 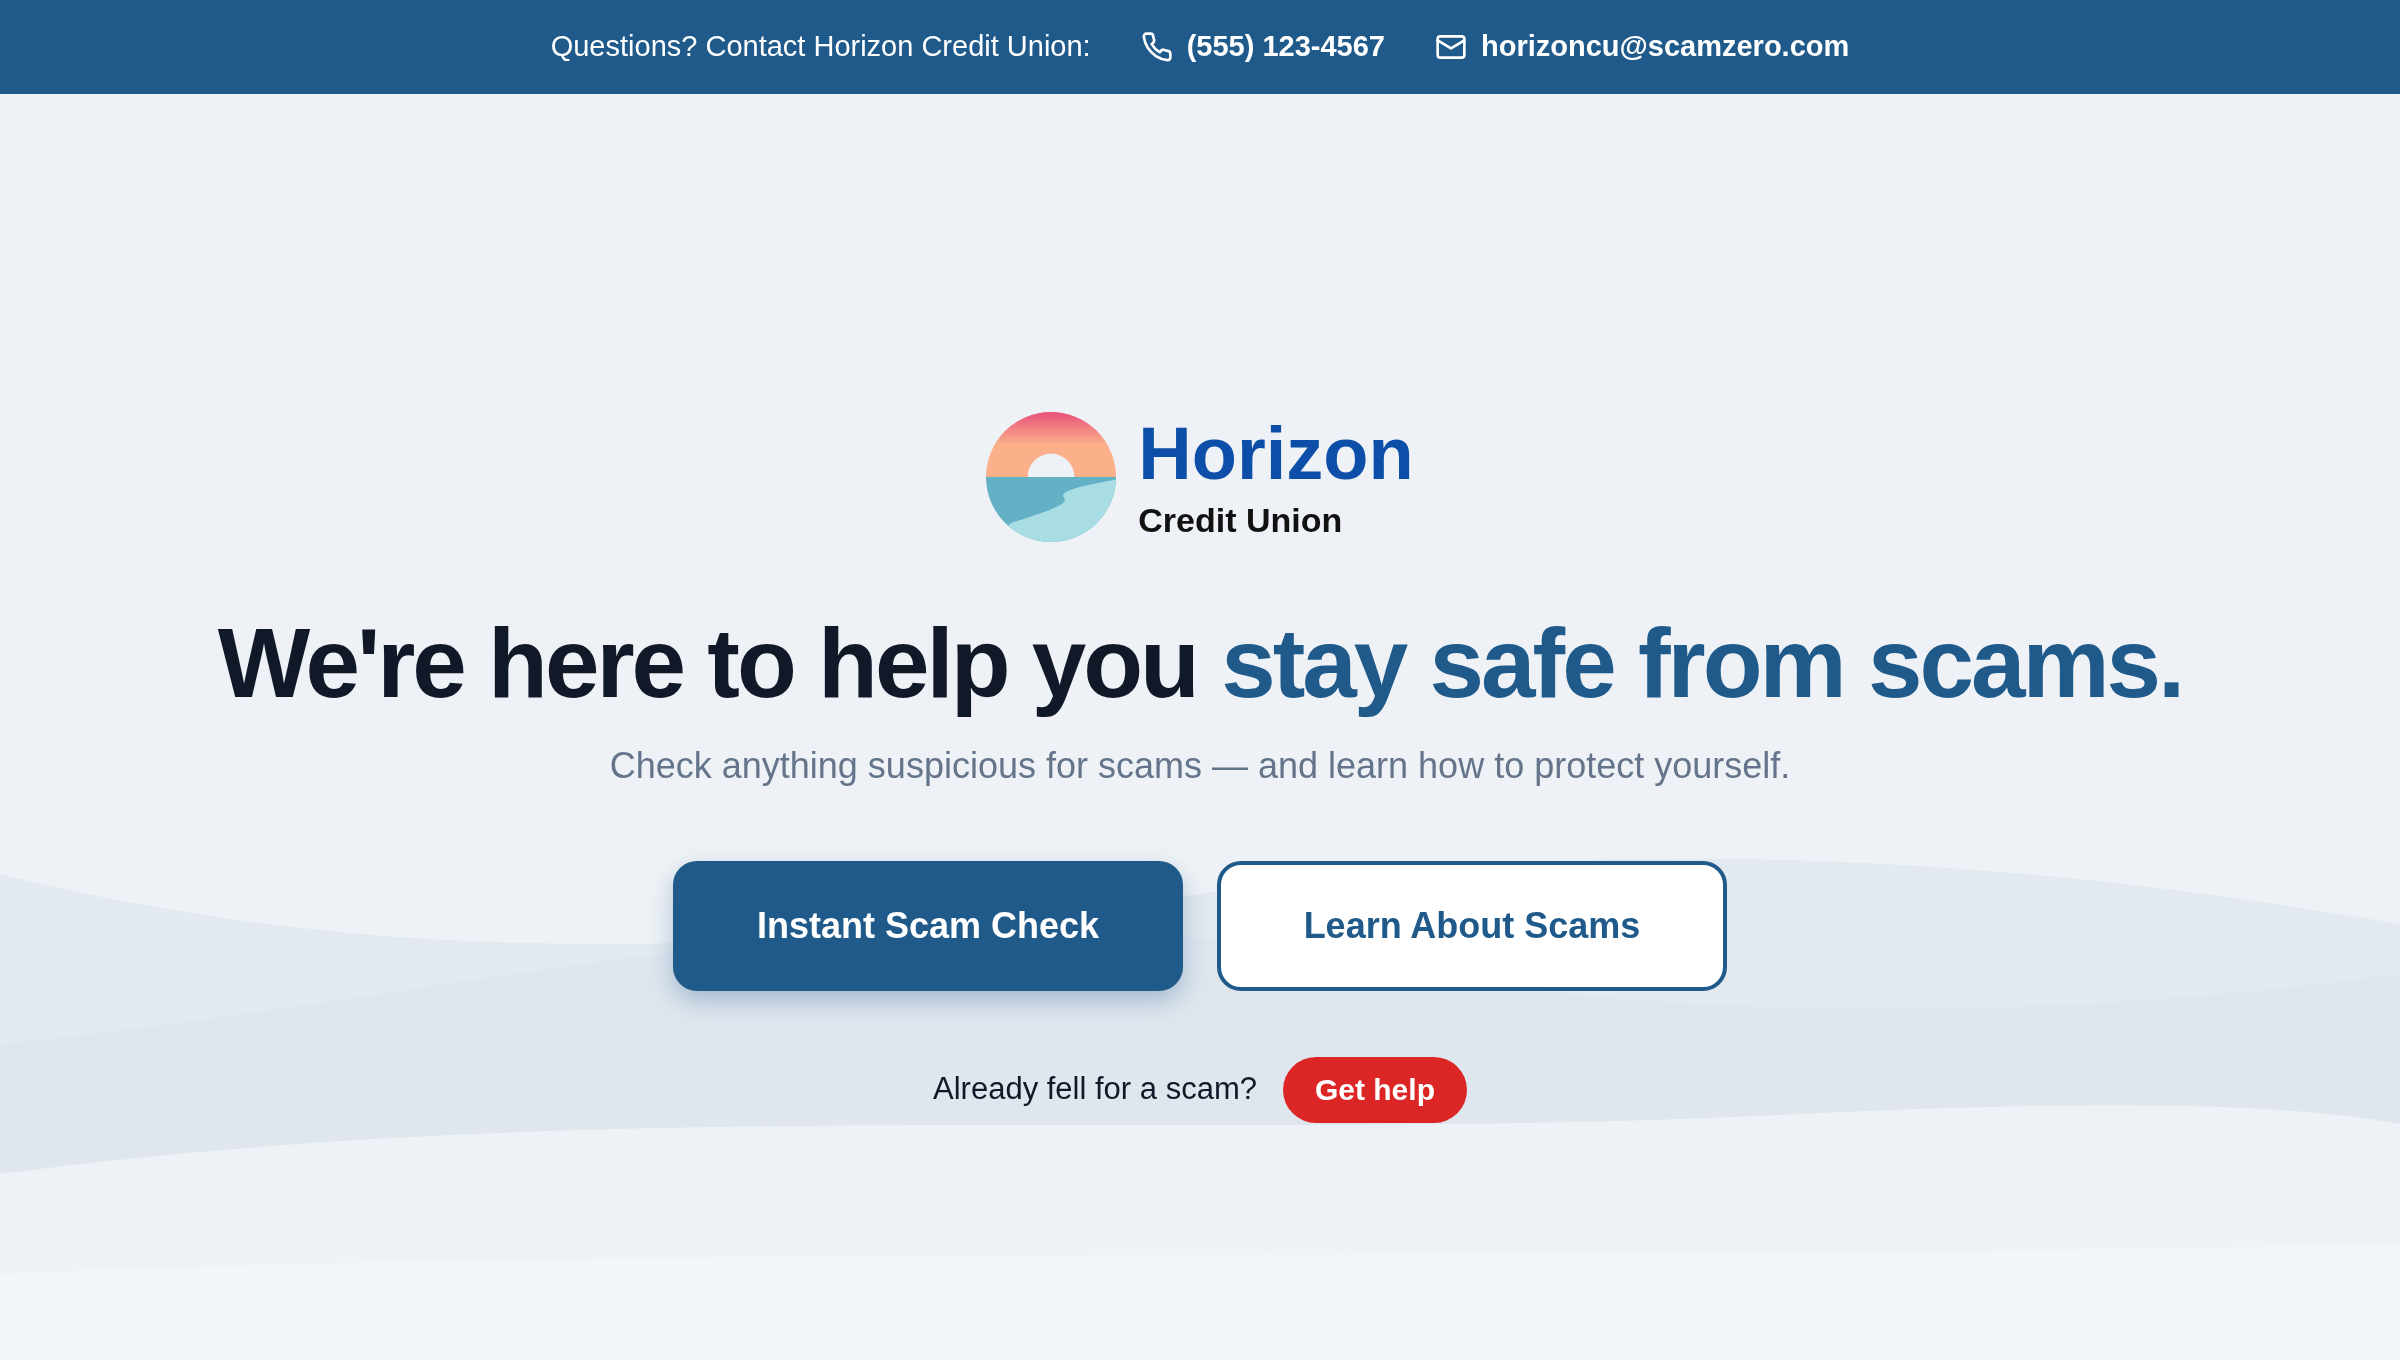 What do you see at coordinates (928, 925) in the screenshot?
I see `scam-check-button: Instant Scam Check` at bounding box center [928, 925].